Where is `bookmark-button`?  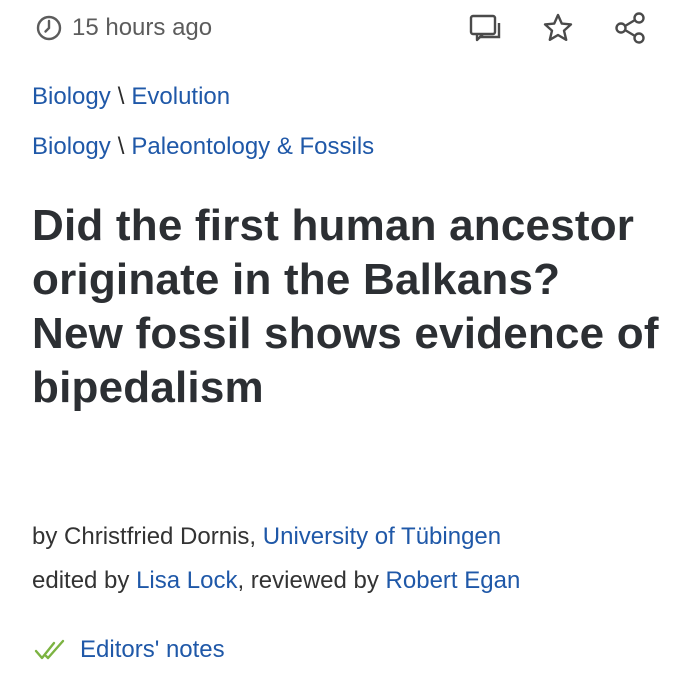
bookmark-button is located at coordinates (558, 28).